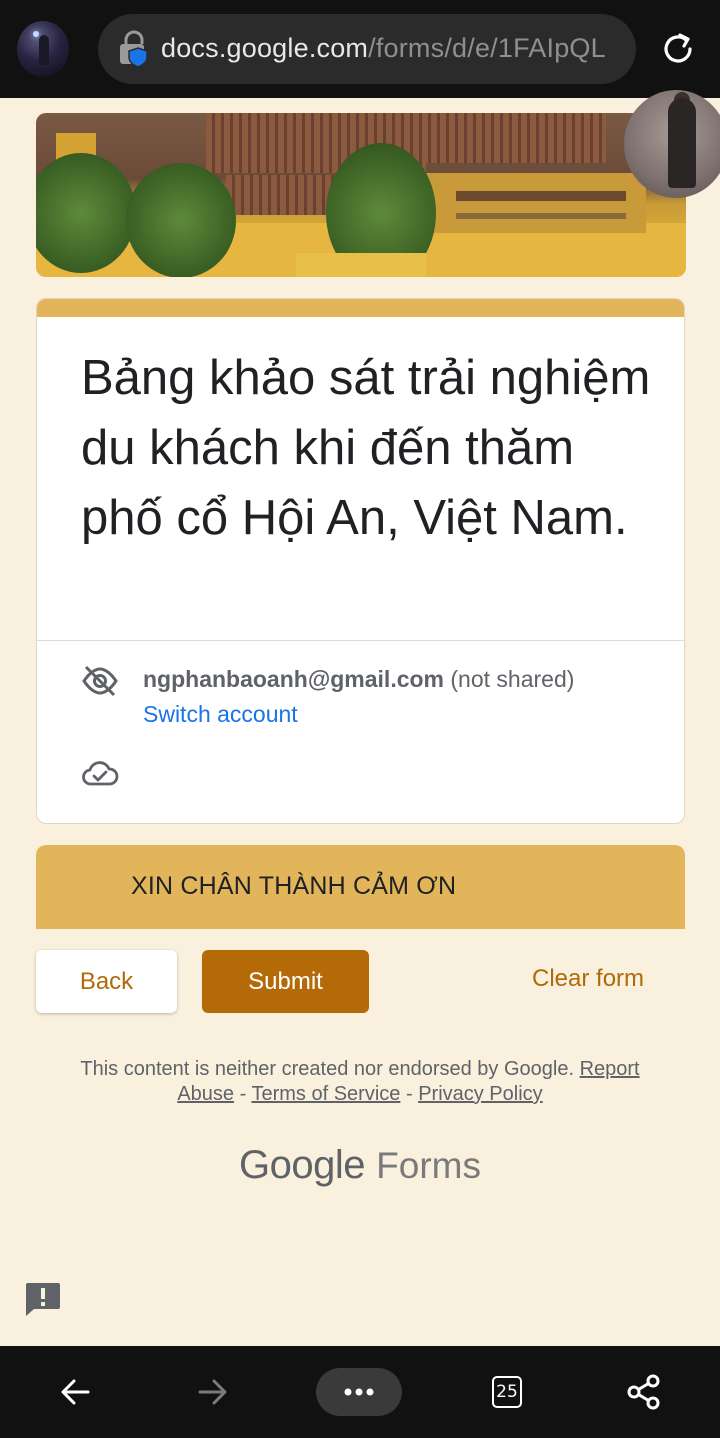 The height and width of the screenshot is (1438, 720). I want to click on floating-video, so click(672, 144).